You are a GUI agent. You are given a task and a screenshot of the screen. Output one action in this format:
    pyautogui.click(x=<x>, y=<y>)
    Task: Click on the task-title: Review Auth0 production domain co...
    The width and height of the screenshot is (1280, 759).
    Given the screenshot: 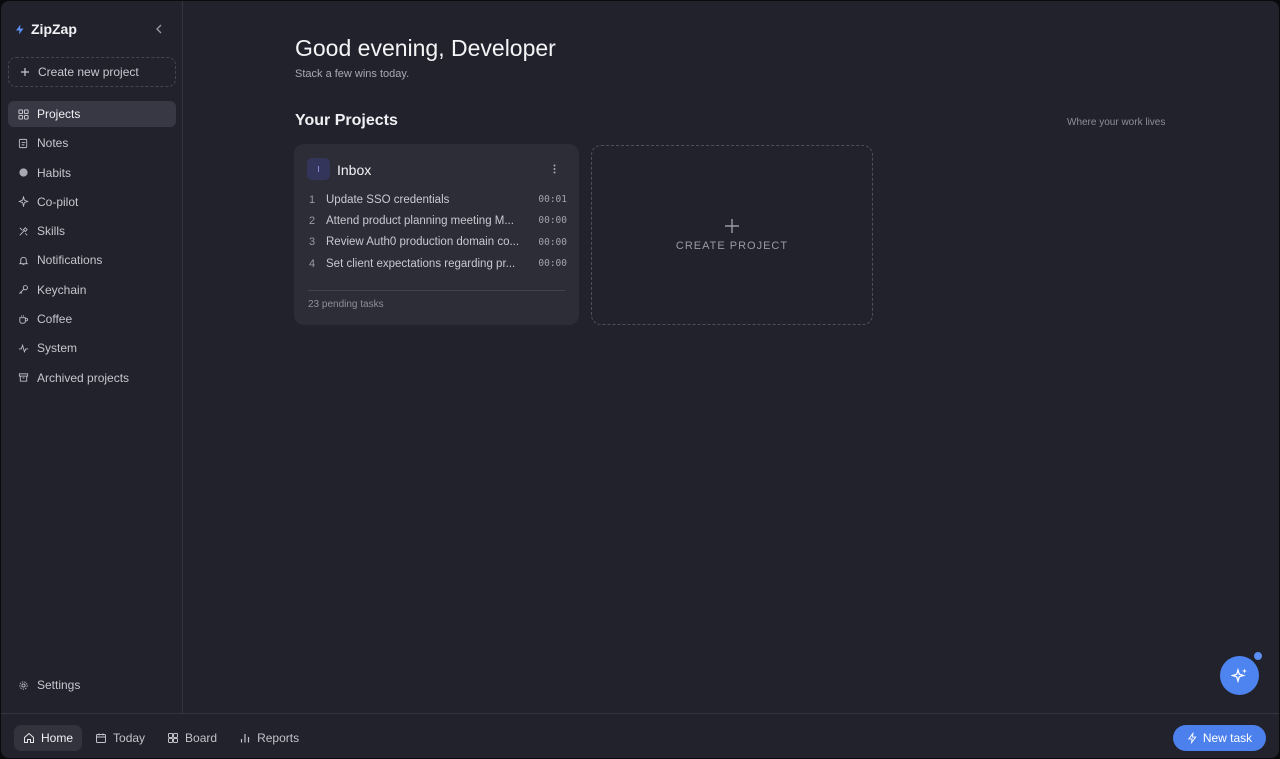 What is the action you would take?
    pyautogui.click(x=423, y=242)
    